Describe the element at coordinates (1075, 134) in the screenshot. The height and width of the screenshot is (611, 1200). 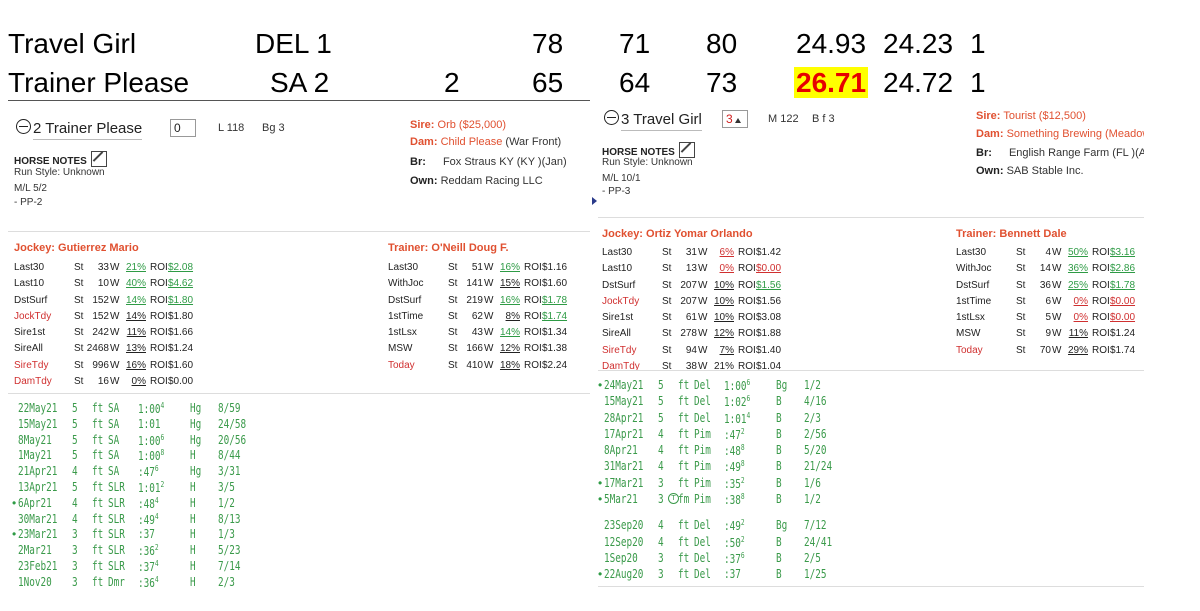
I see `dam-value: Something Brewing (Meadow` at that location.